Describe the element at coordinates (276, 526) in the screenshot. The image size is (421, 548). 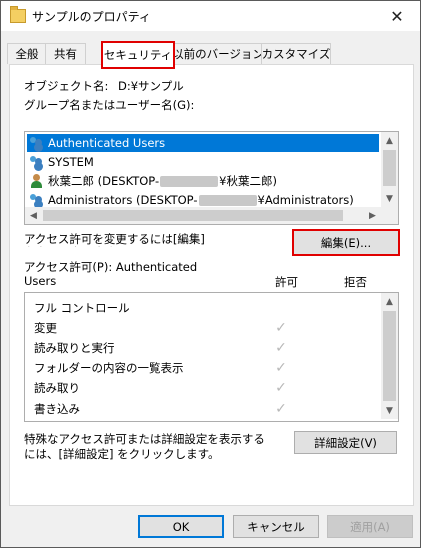
I see `cancel-button: キャンセル` at that location.